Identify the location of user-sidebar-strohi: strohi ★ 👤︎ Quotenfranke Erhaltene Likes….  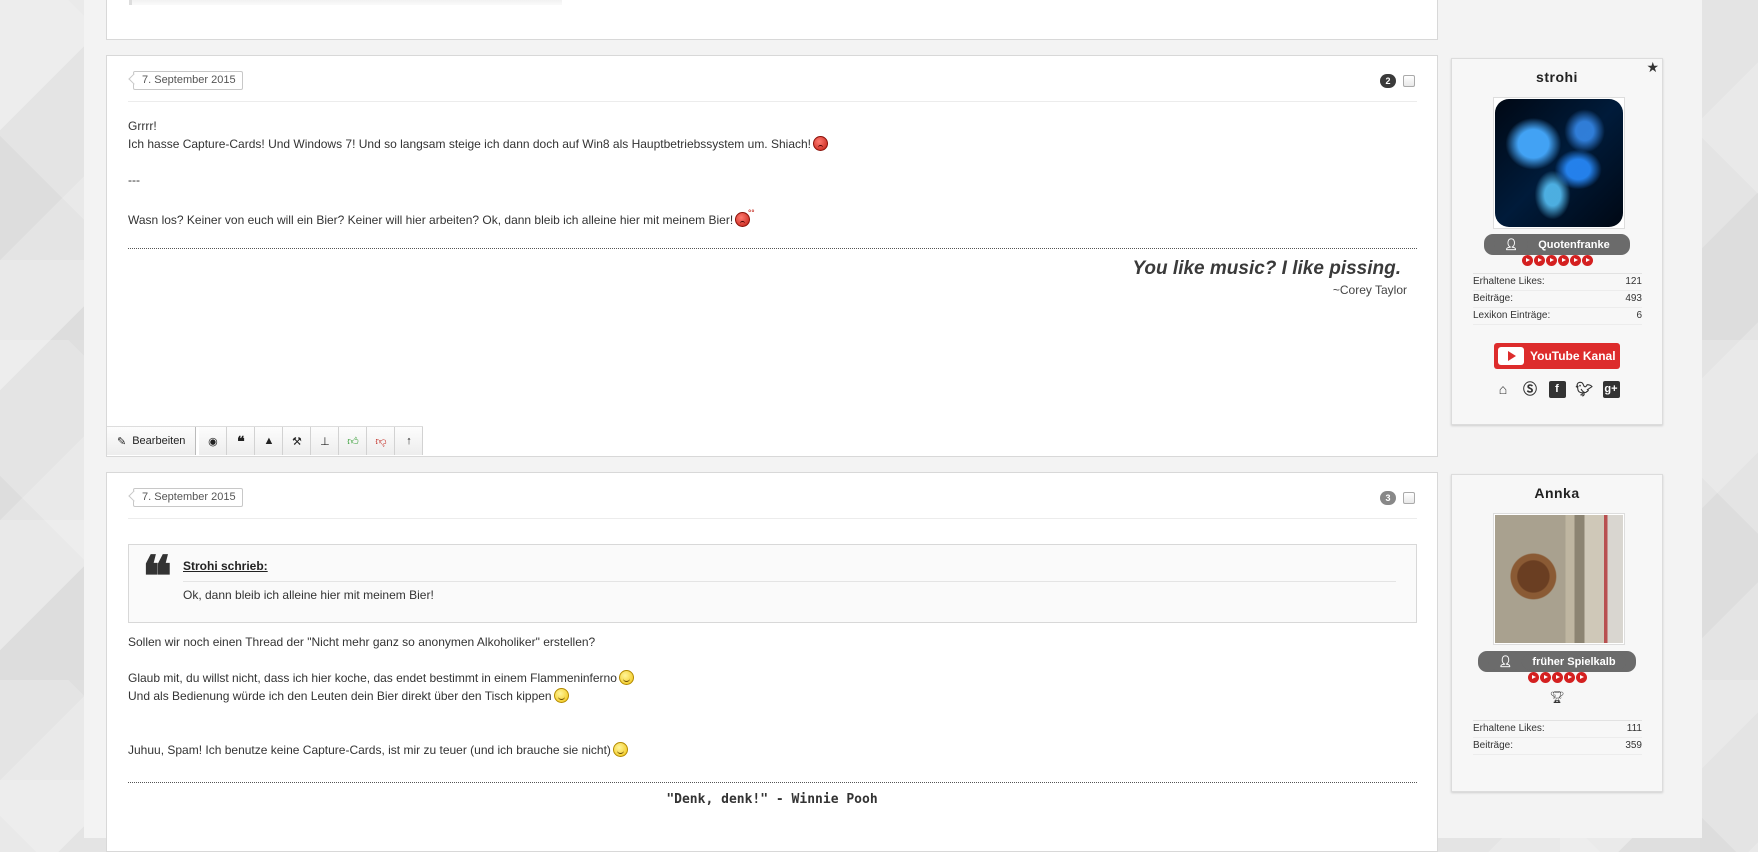
(1557, 241).